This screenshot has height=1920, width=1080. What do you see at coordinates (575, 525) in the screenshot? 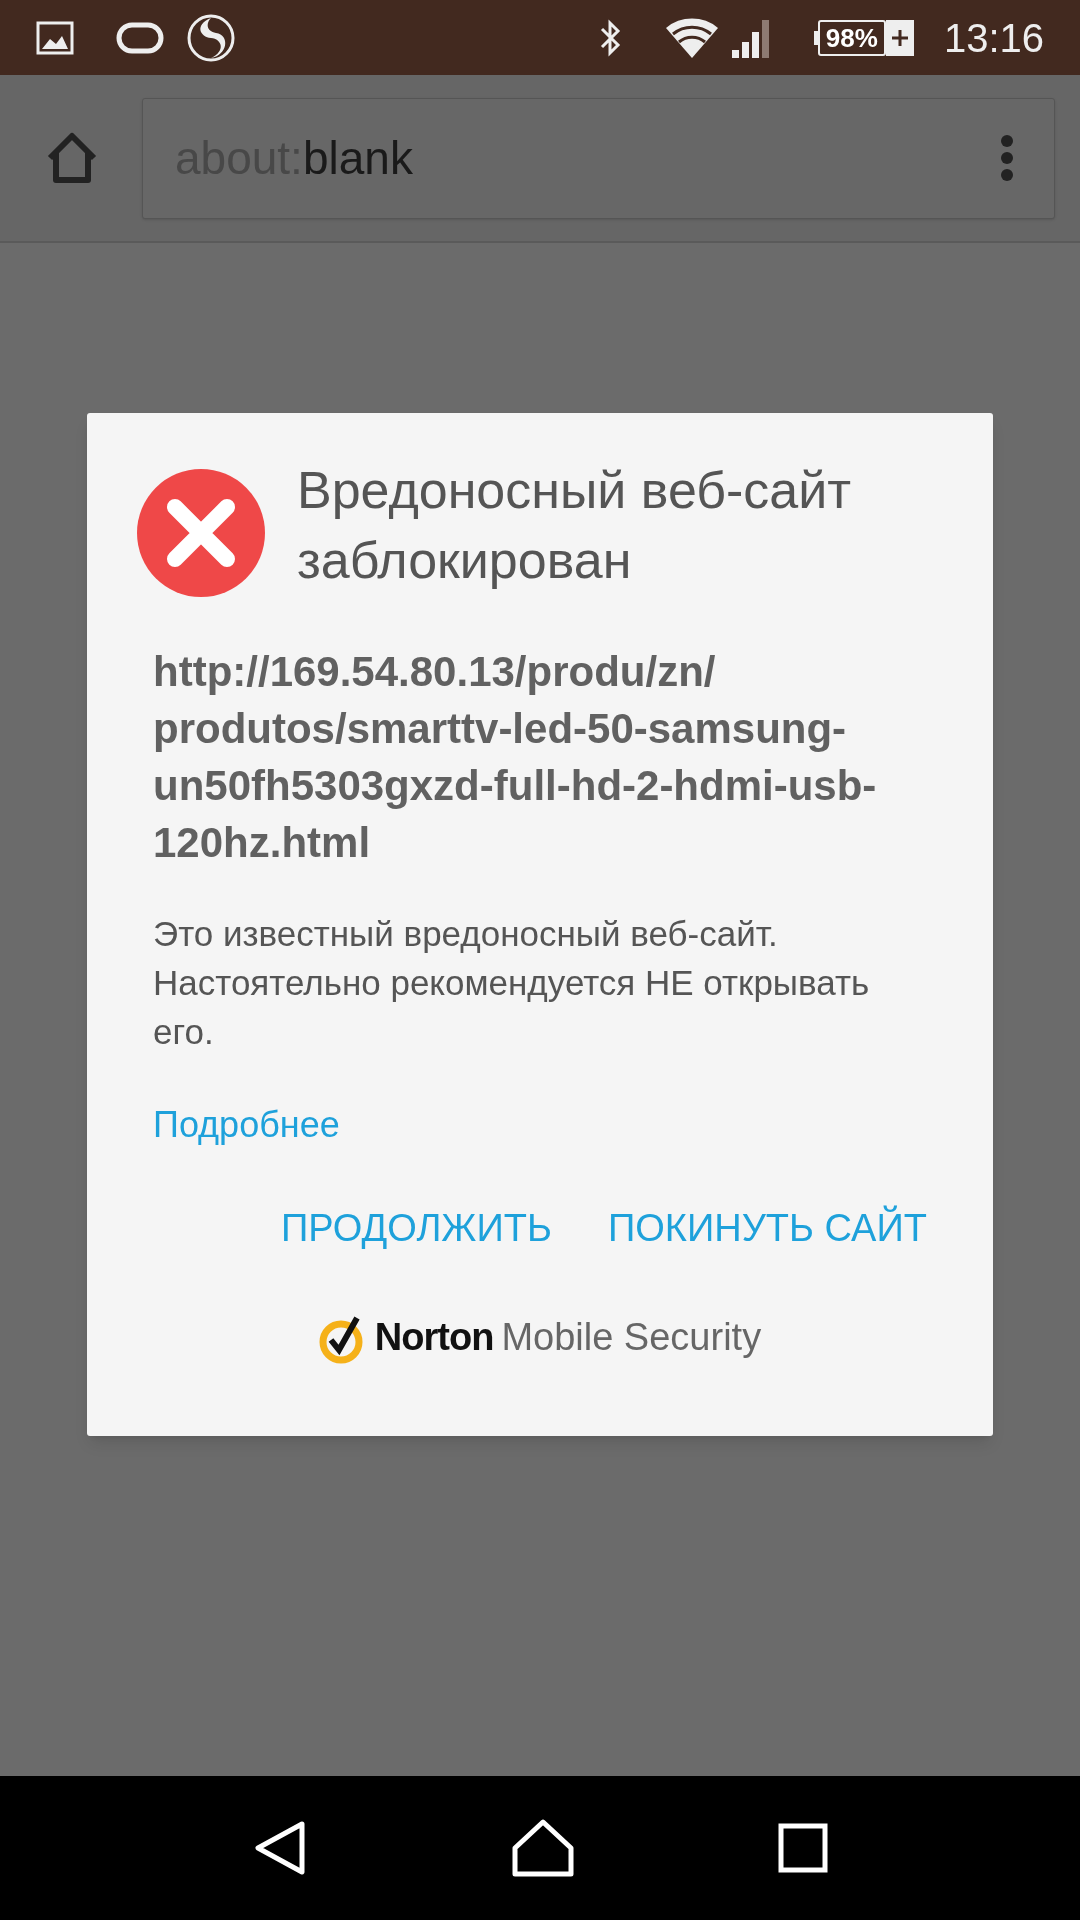
I see `dialog-title: Вредоносный веб-сайт заблокирован` at bounding box center [575, 525].